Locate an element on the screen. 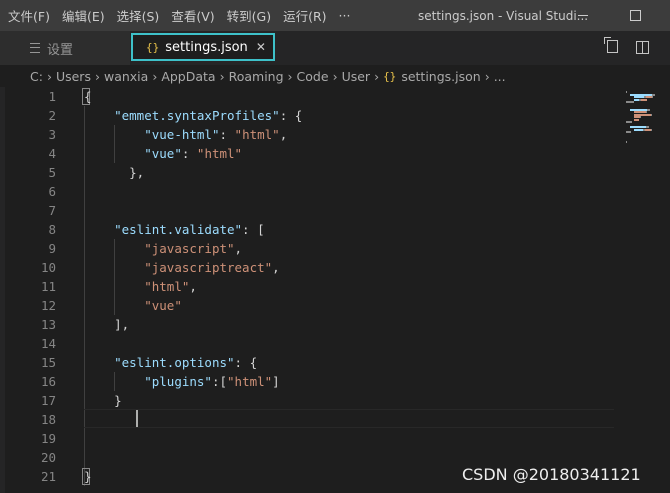 This screenshot has width=670, height=493. line-number: 14 is located at coordinates (48, 343).